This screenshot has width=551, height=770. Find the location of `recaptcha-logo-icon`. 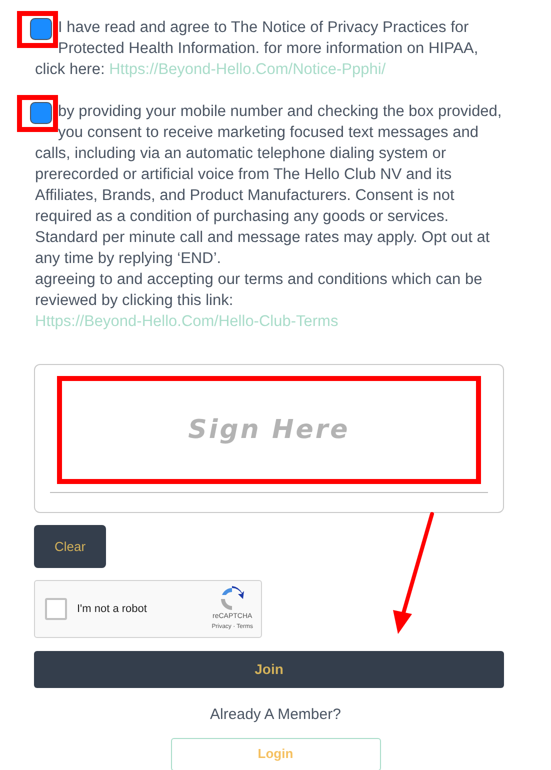

recaptcha-logo-icon is located at coordinates (232, 599).